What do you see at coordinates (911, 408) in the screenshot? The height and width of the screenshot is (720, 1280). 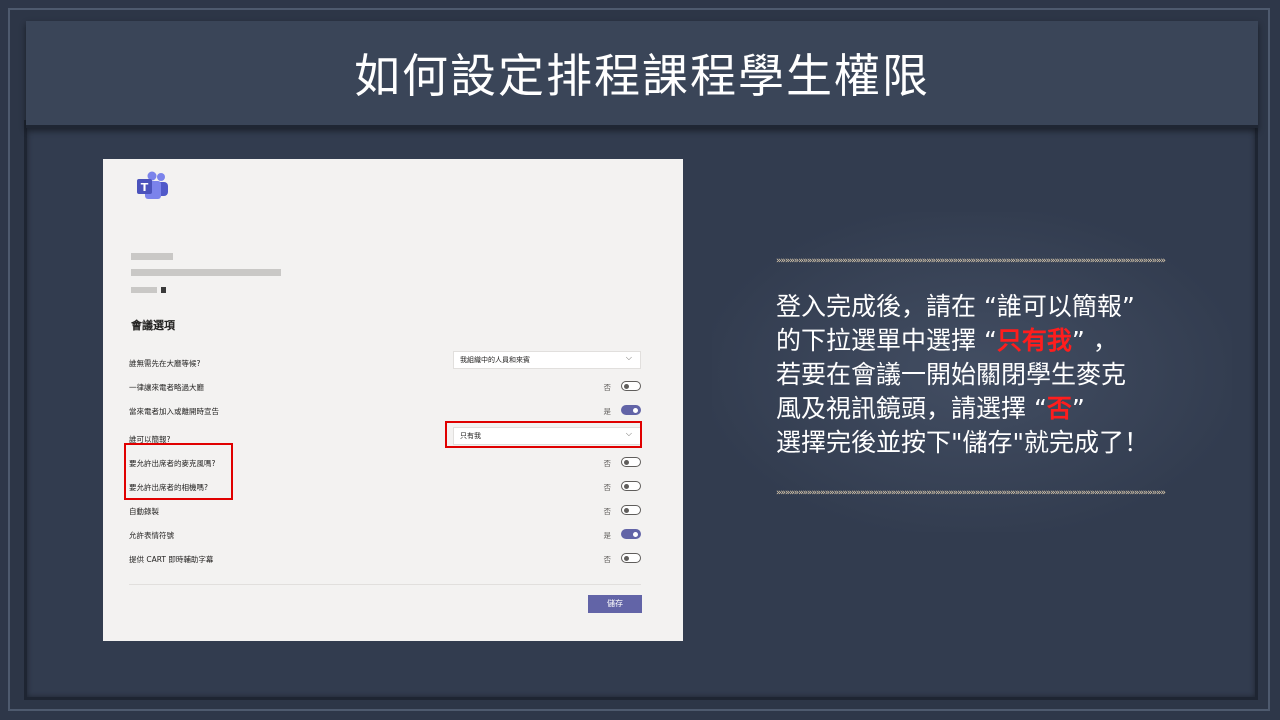 I see `line4-pre: 風及視訊鏡頭，請選擇 “` at bounding box center [911, 408].